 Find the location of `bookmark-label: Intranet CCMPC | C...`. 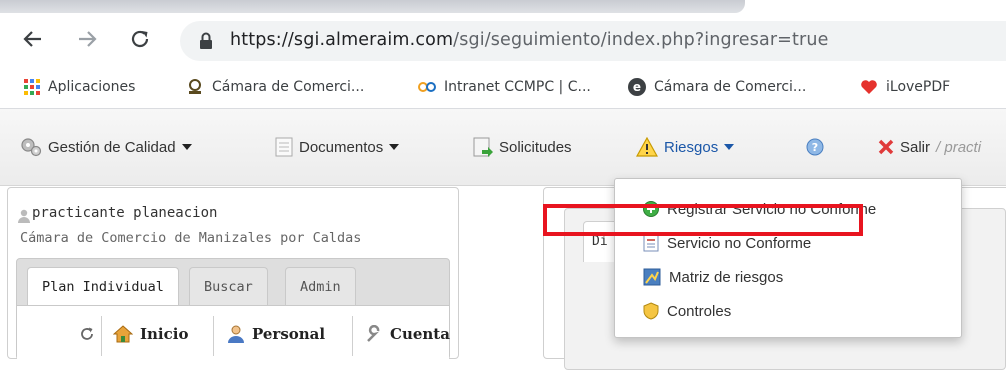

bookmark-label: Intranet CCMPC | C... is located at coordinates (517, 87).